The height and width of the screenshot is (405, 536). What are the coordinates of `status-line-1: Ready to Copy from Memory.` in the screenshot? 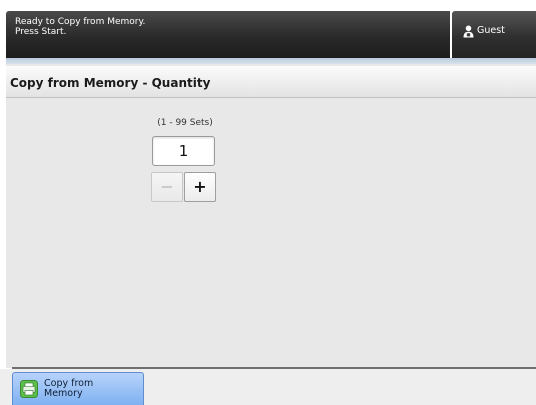 It's located at (80, 22).